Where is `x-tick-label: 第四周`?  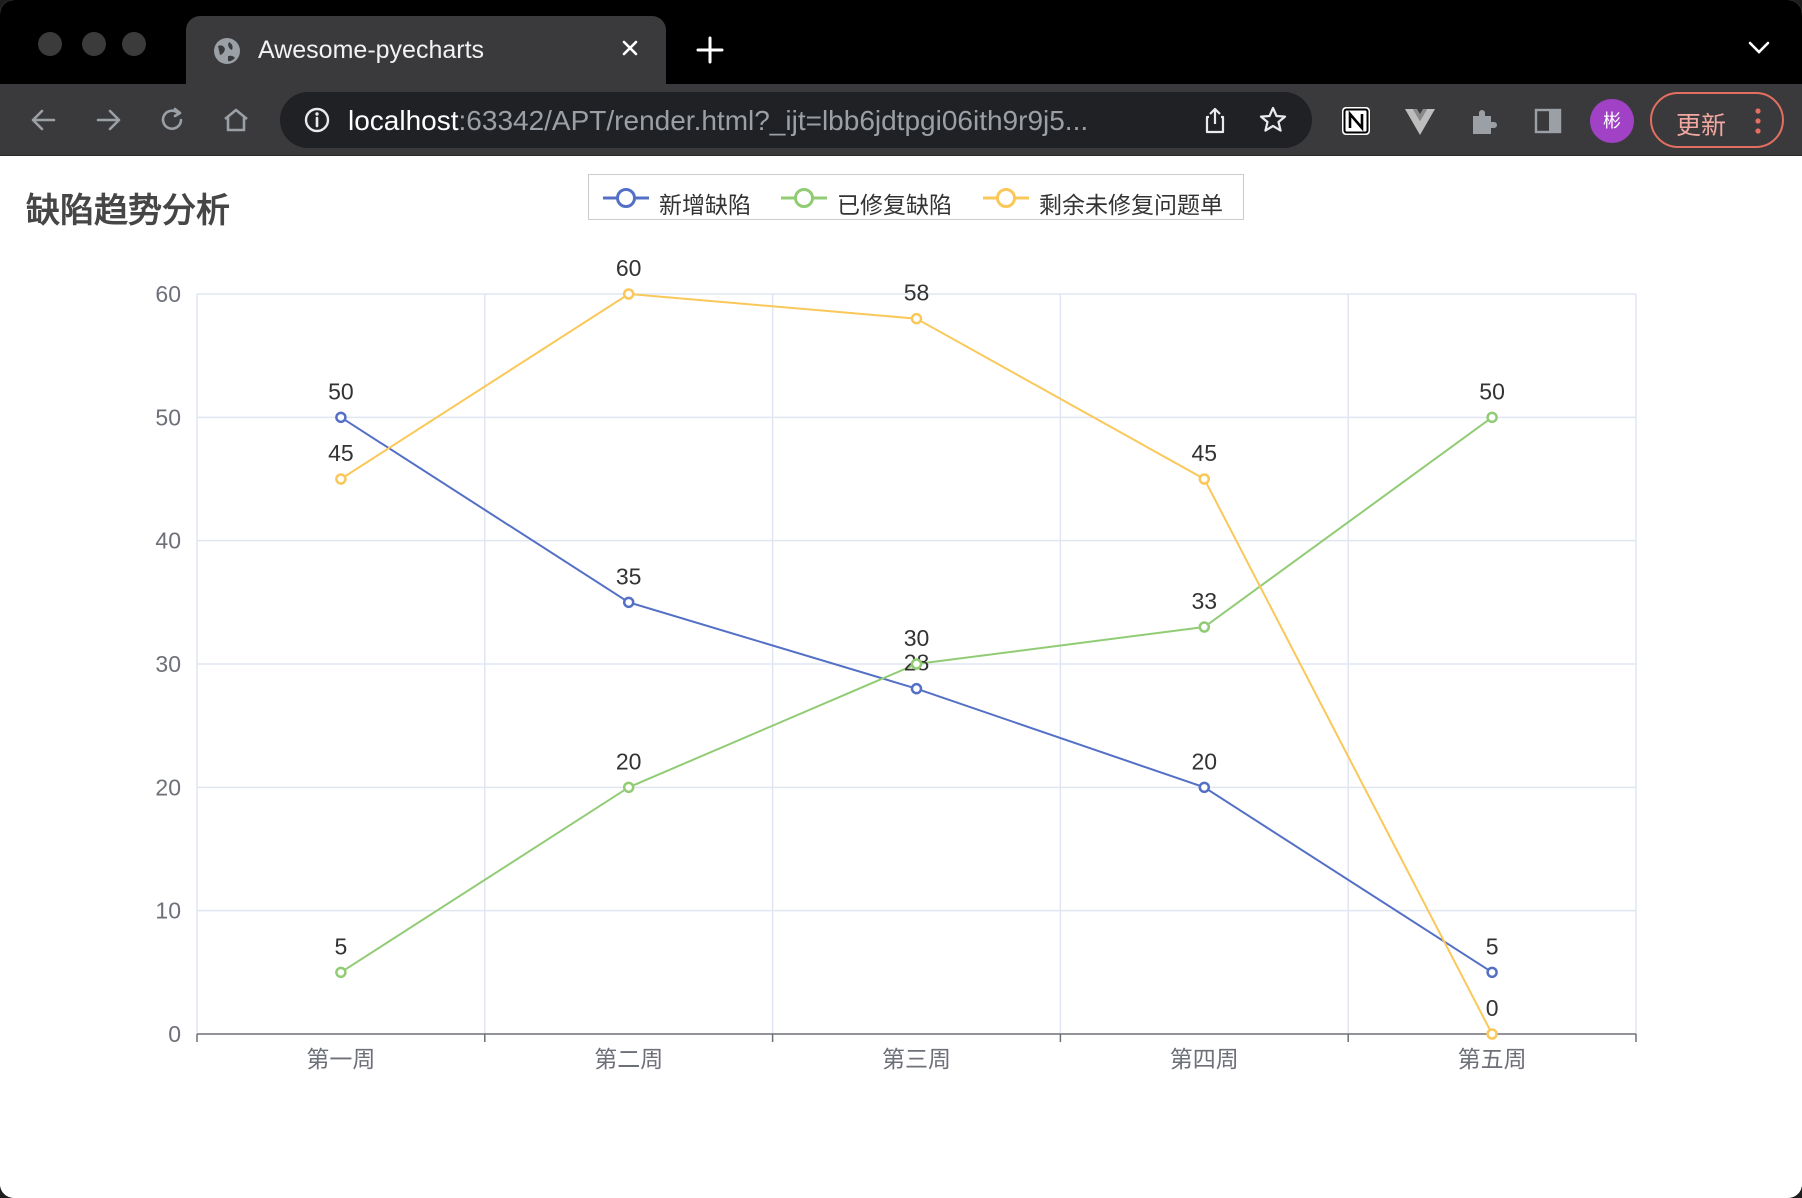
x-tick-label: 第四周 is located at coordinates (1204, 1059).